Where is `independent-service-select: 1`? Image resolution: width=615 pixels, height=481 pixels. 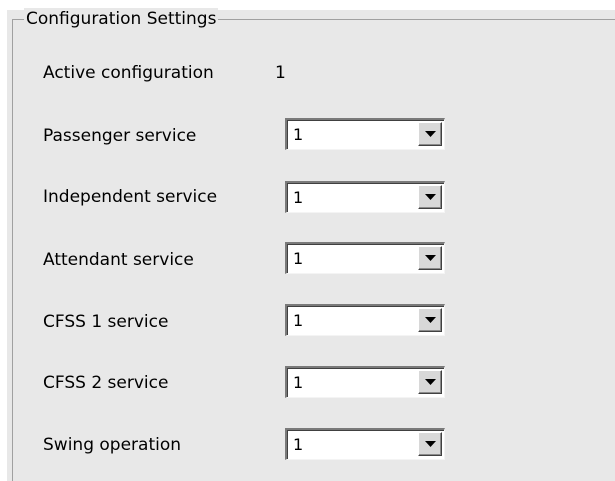
independent-service-select: 1 is located at coordinates (365, 197).